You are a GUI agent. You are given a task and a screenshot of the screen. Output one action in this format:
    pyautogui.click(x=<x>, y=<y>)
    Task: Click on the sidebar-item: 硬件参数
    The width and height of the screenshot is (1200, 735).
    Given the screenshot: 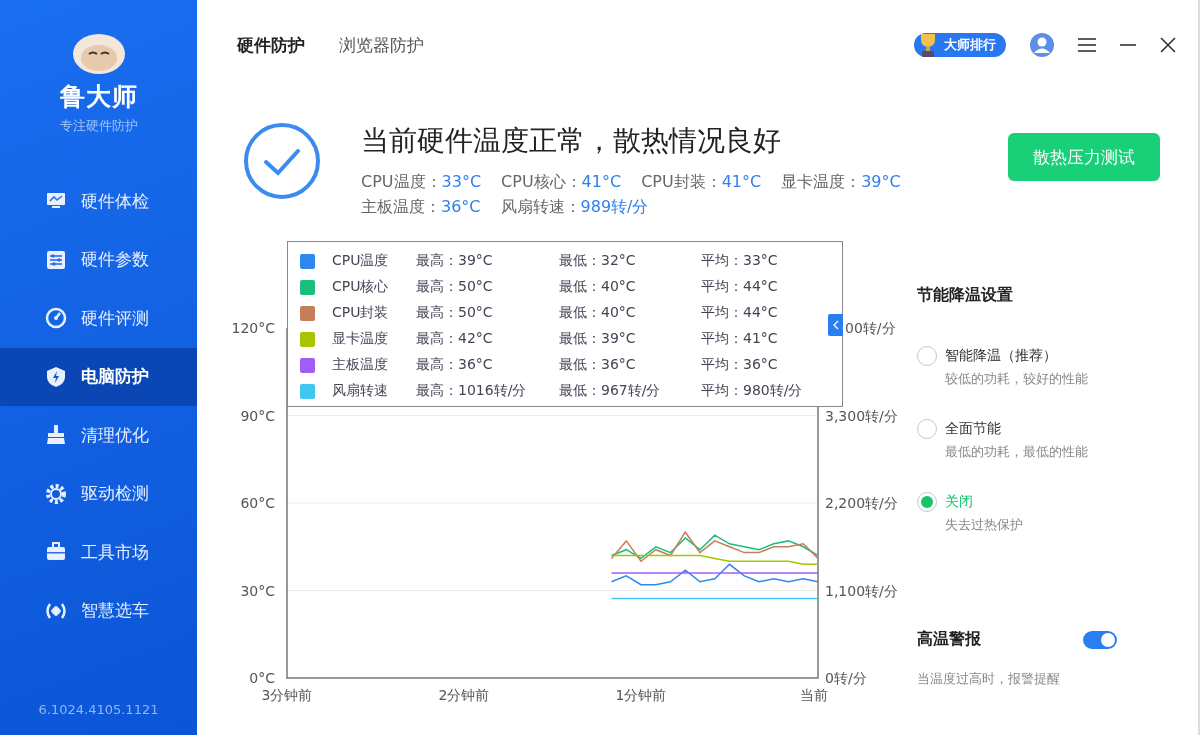 What is the action you would take?
    pyautogui.click(x=98, y=259)
    